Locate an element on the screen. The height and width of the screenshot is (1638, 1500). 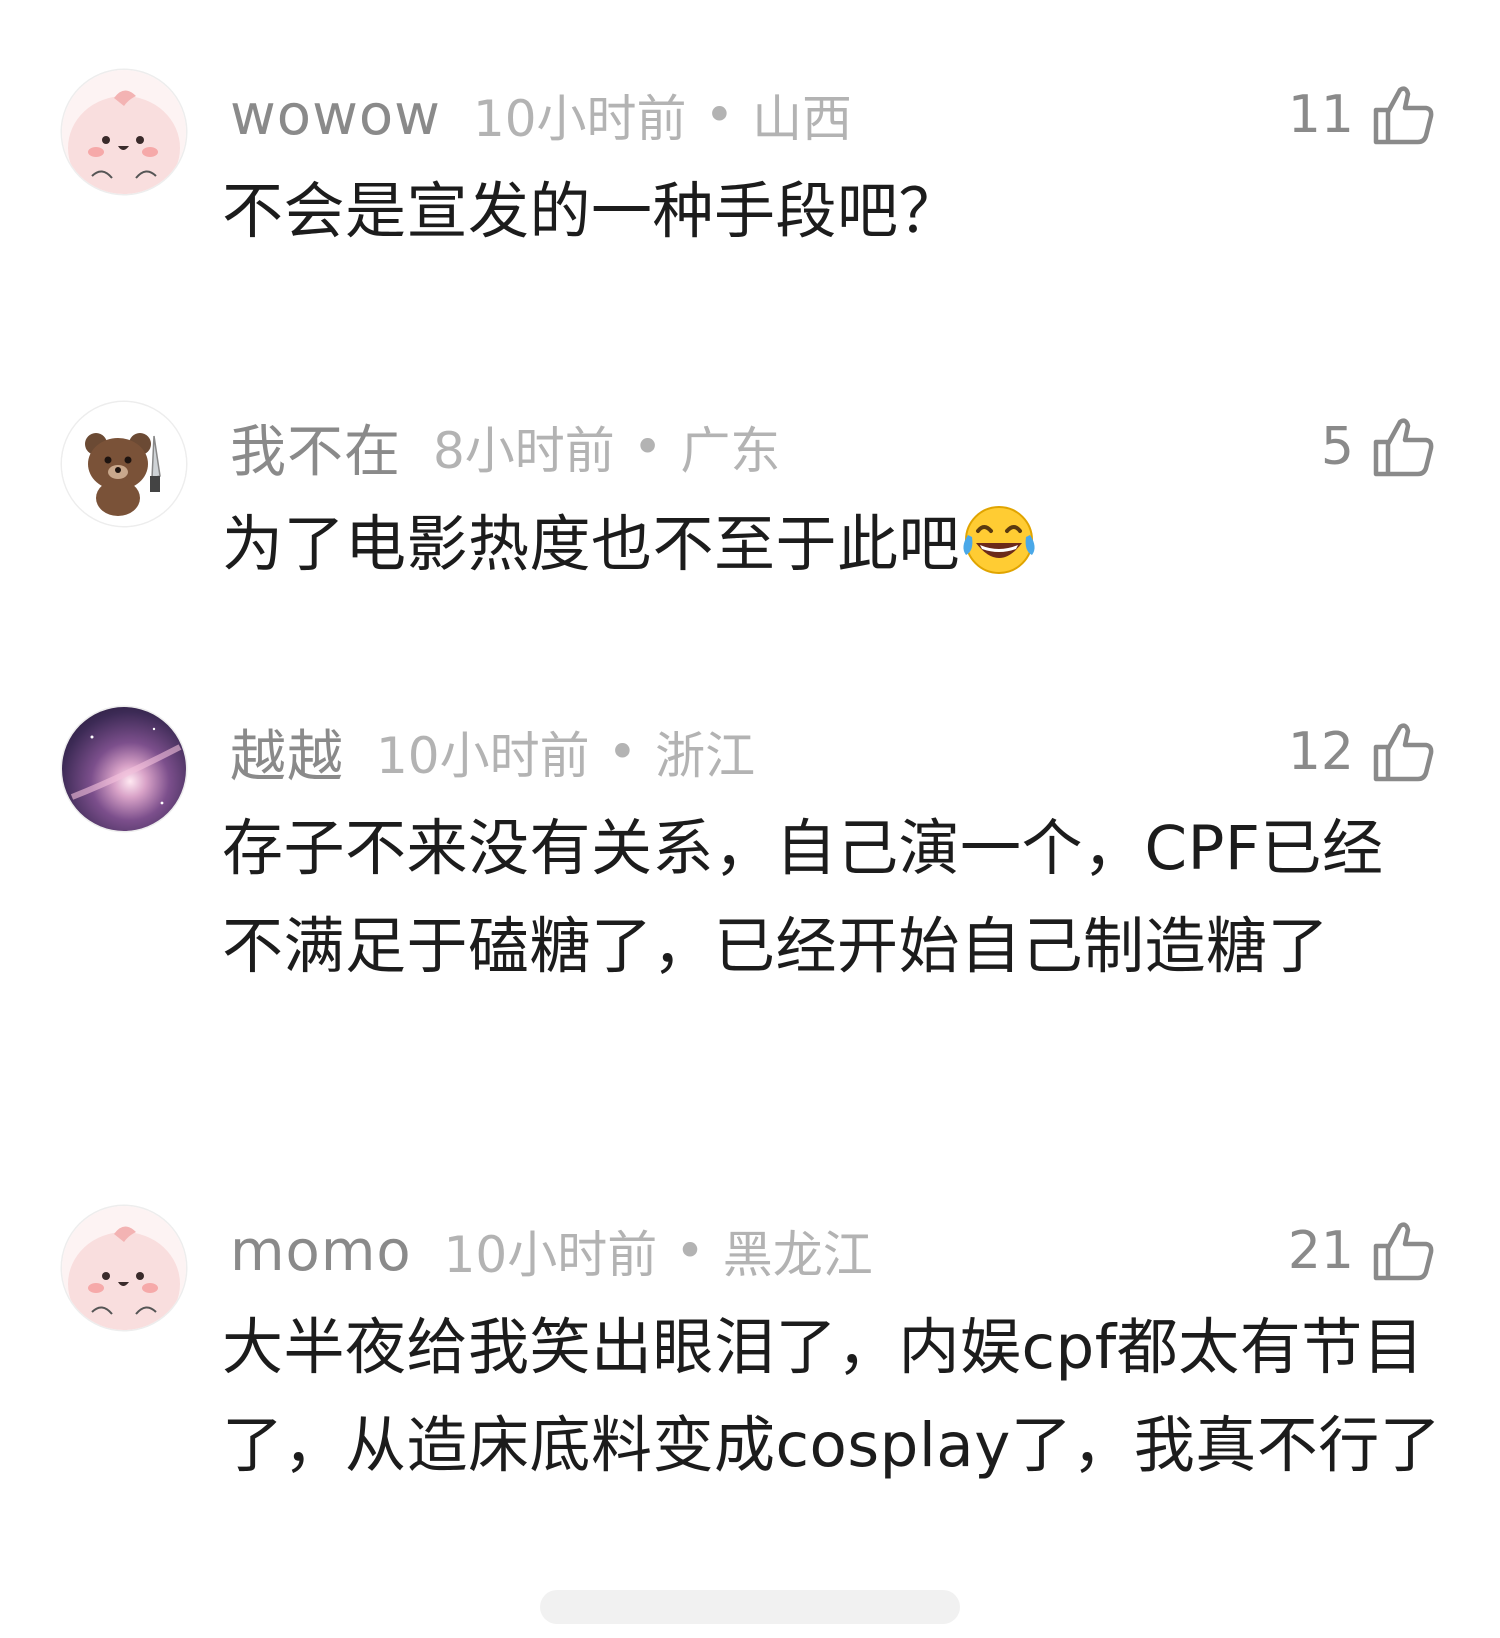
username: 我不在 is located at coordinates (315, 447).